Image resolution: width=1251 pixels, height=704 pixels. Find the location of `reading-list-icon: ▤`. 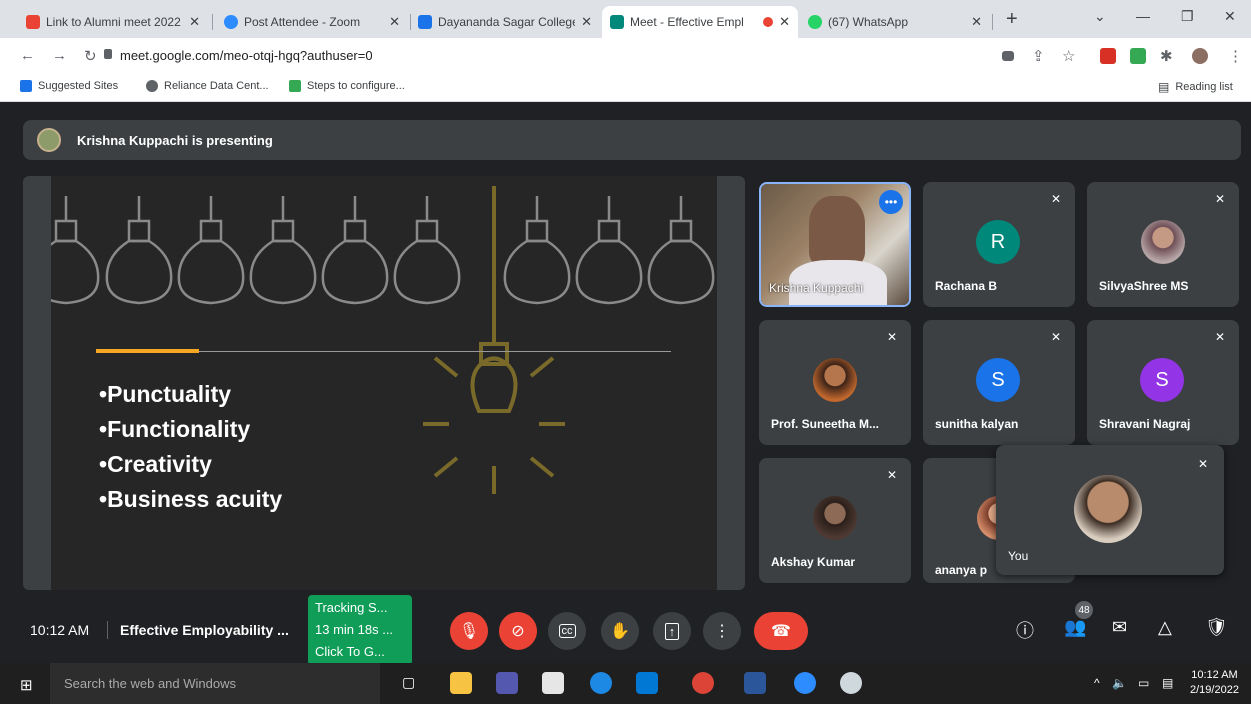

reading-list-icon: ▤ is located at coordinates (1164, 87).